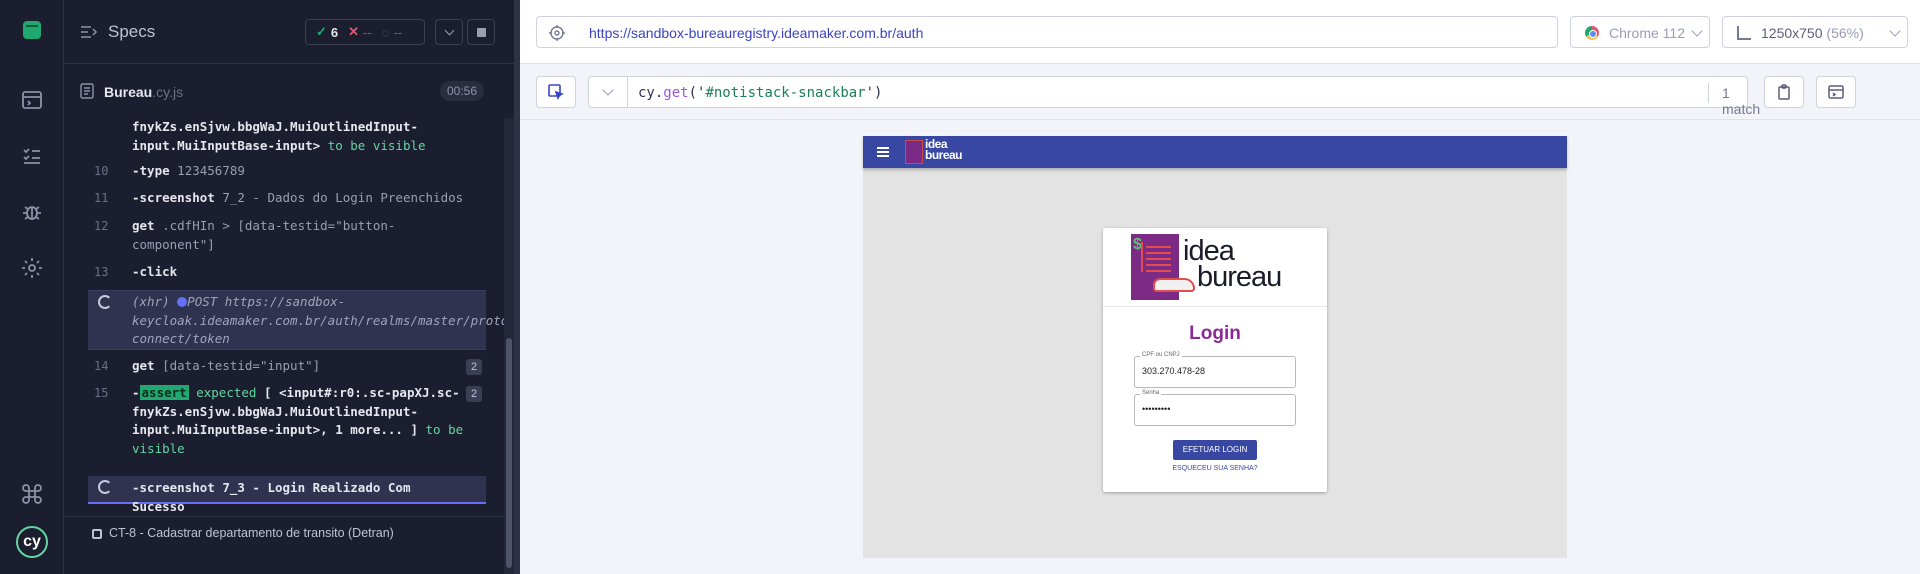 The height and width of the screenshot is (574, 1920). I want to click on viewport-label: 1250x750 (56%), so click(1812, 33).